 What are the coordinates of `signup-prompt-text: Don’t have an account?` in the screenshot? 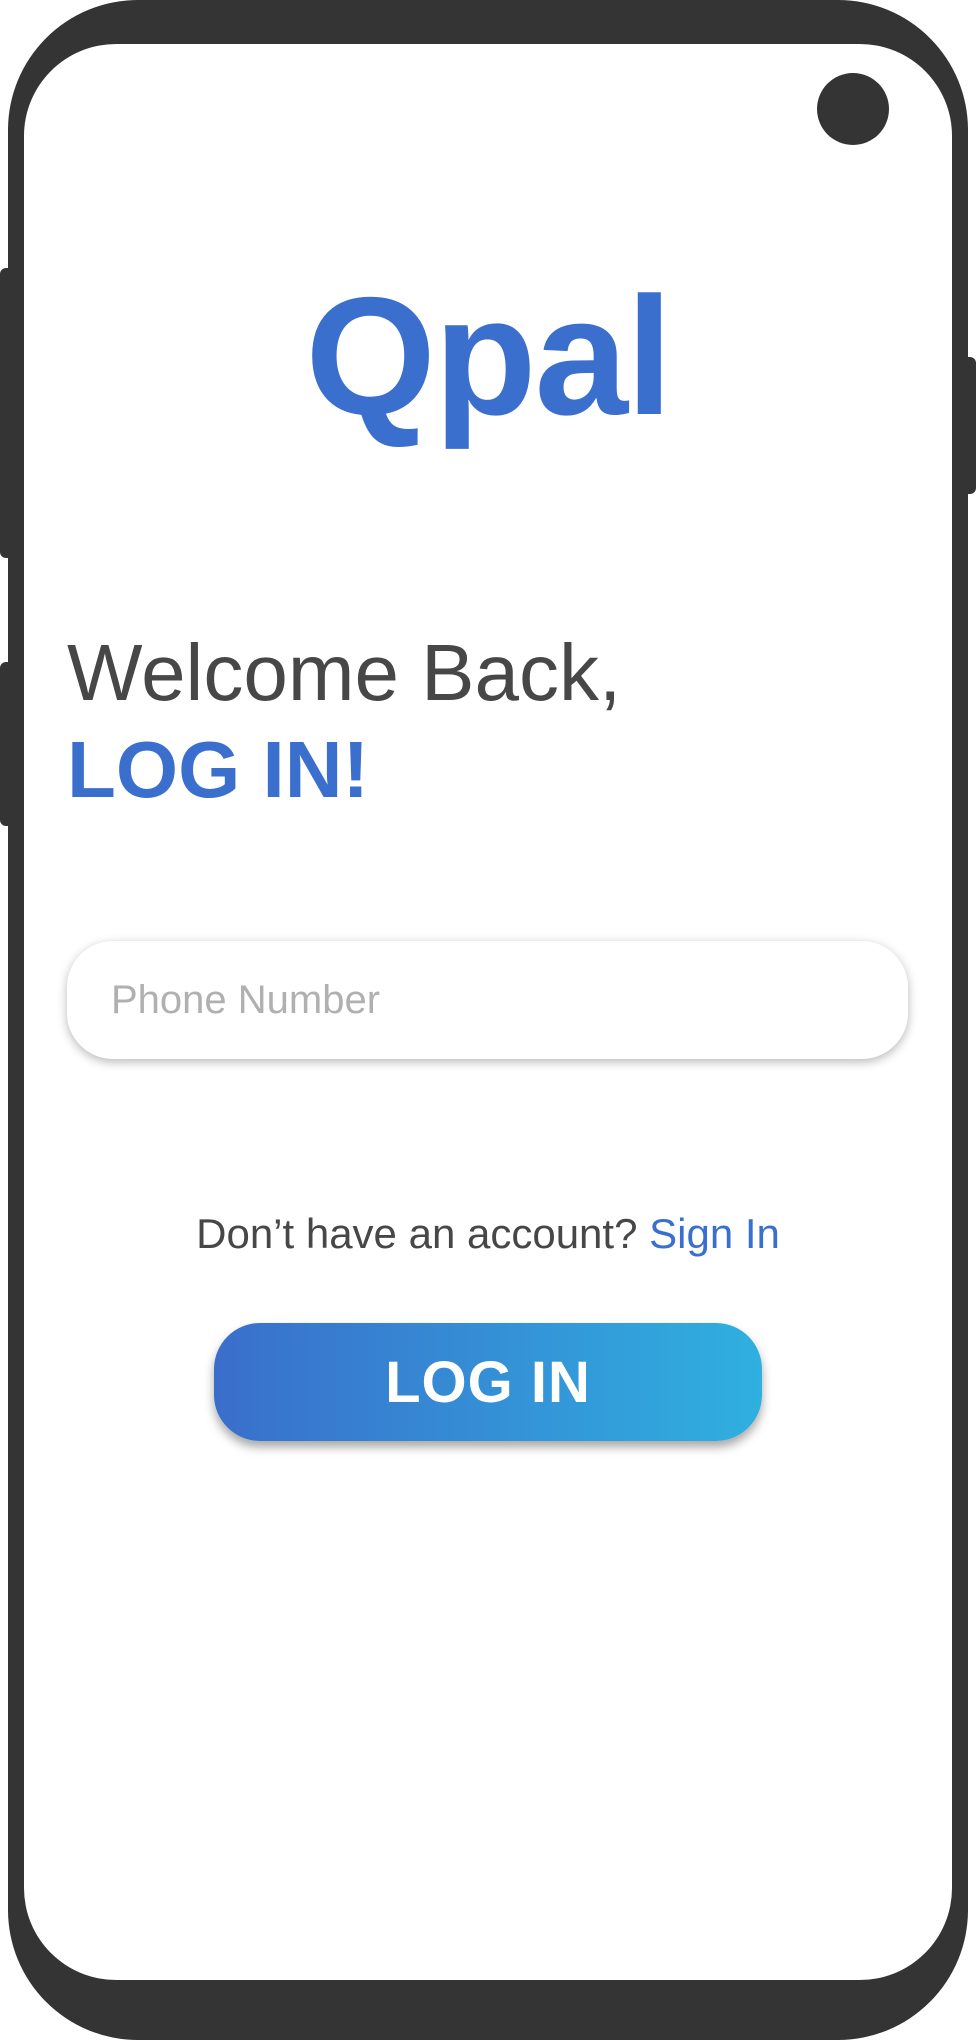 It's located at (423, 1233).